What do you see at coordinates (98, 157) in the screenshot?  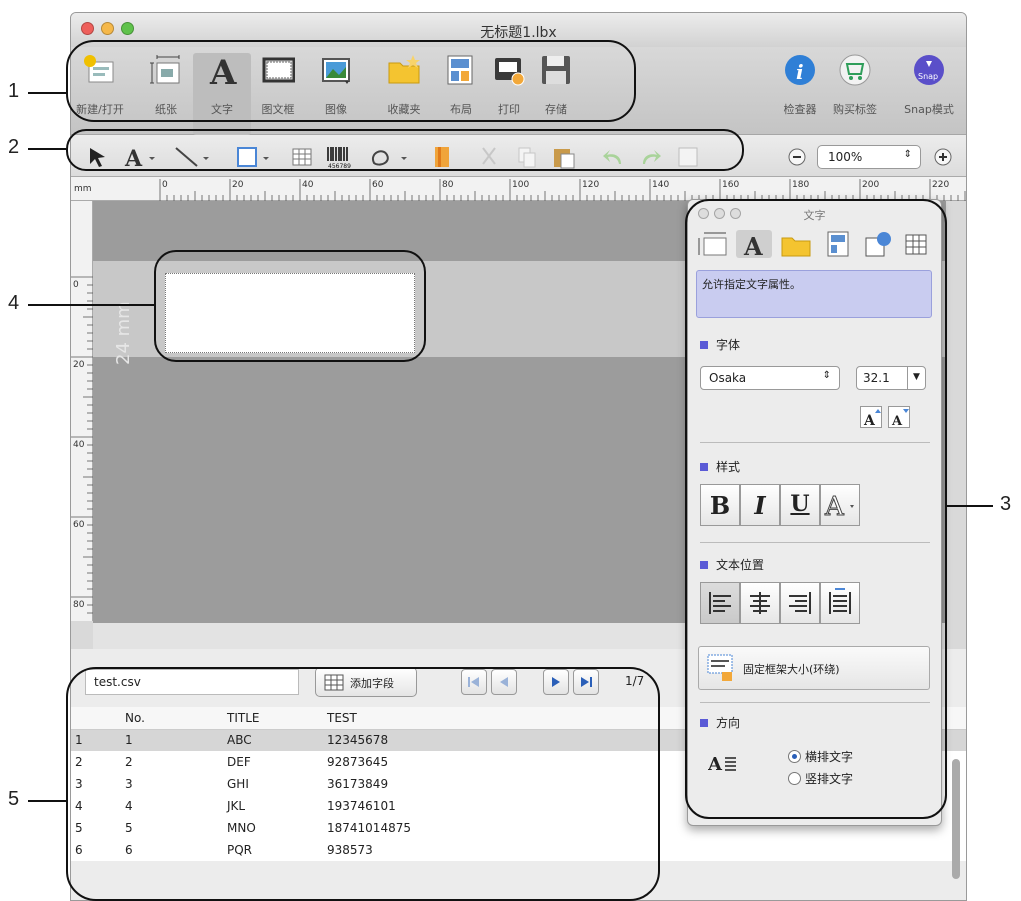 I see `select-arrow-icon` at bounding box center [98, 157].